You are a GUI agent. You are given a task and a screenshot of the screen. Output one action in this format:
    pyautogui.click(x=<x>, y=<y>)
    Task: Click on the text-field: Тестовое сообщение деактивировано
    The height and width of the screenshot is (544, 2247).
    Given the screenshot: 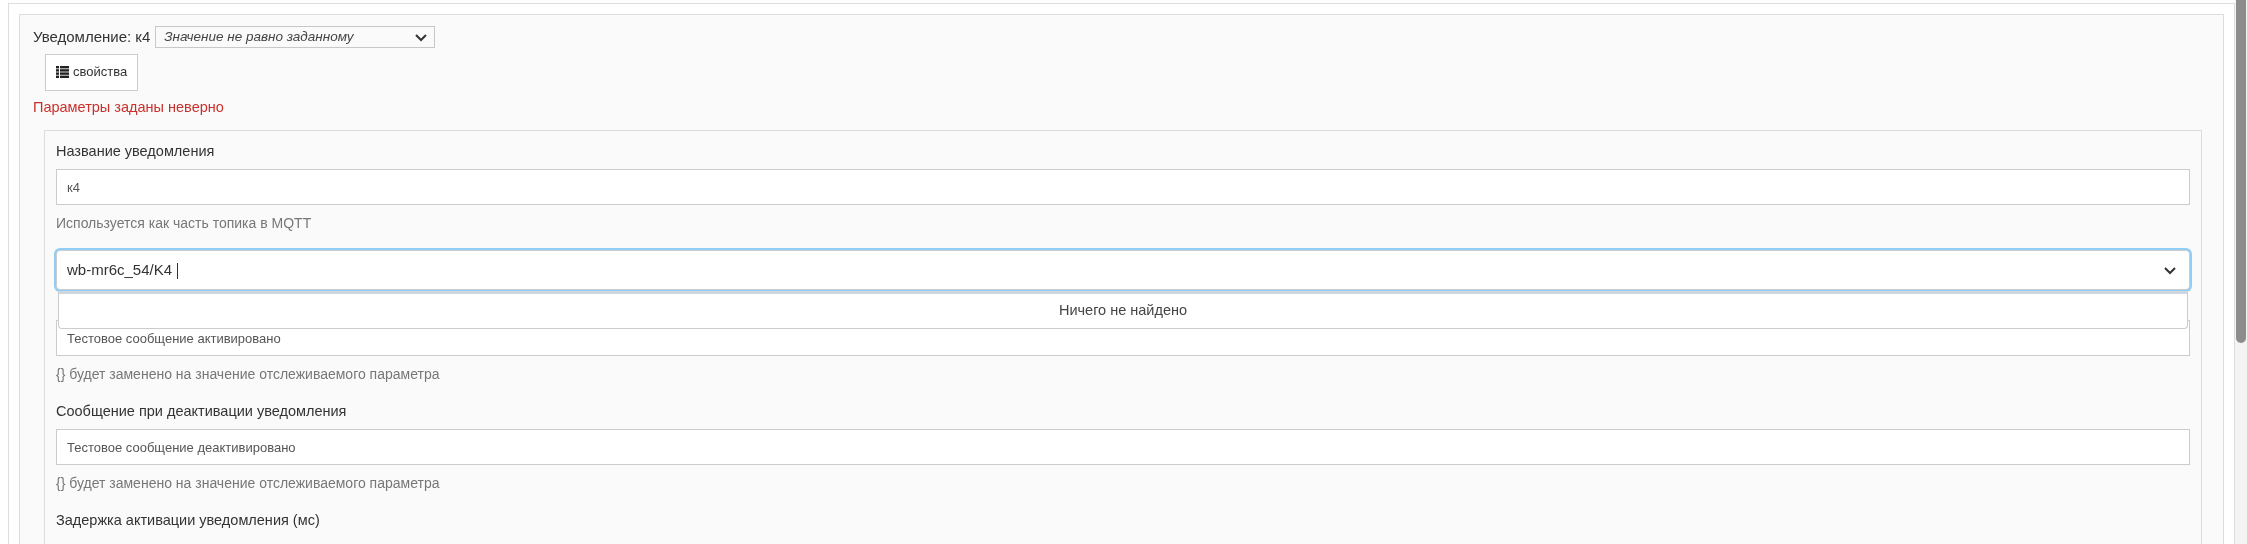 What is the action you would take?
    pyautogui.click(x=1123, y=447)
    